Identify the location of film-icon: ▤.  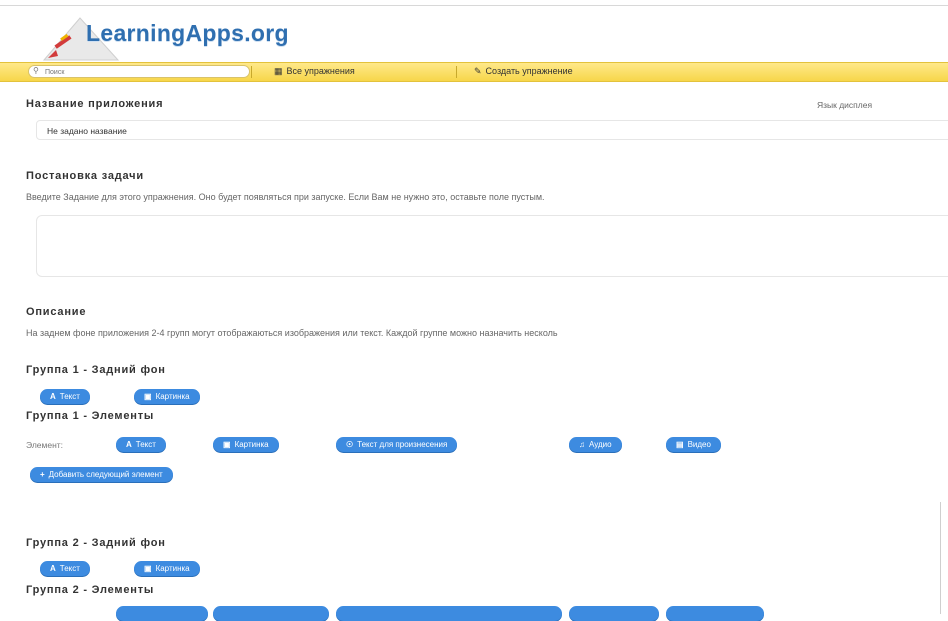
(680, 444).